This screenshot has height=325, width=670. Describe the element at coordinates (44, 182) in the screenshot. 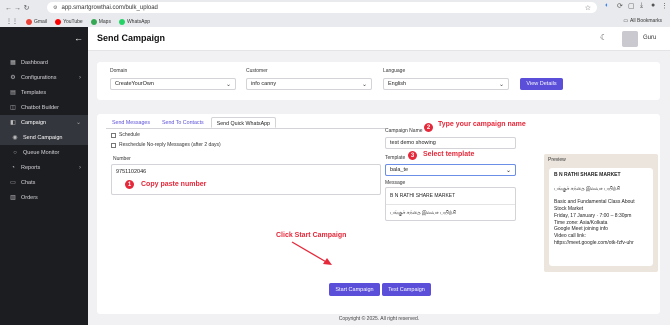

I see `sidebar-item-chats: ▭ Chats` at that location.